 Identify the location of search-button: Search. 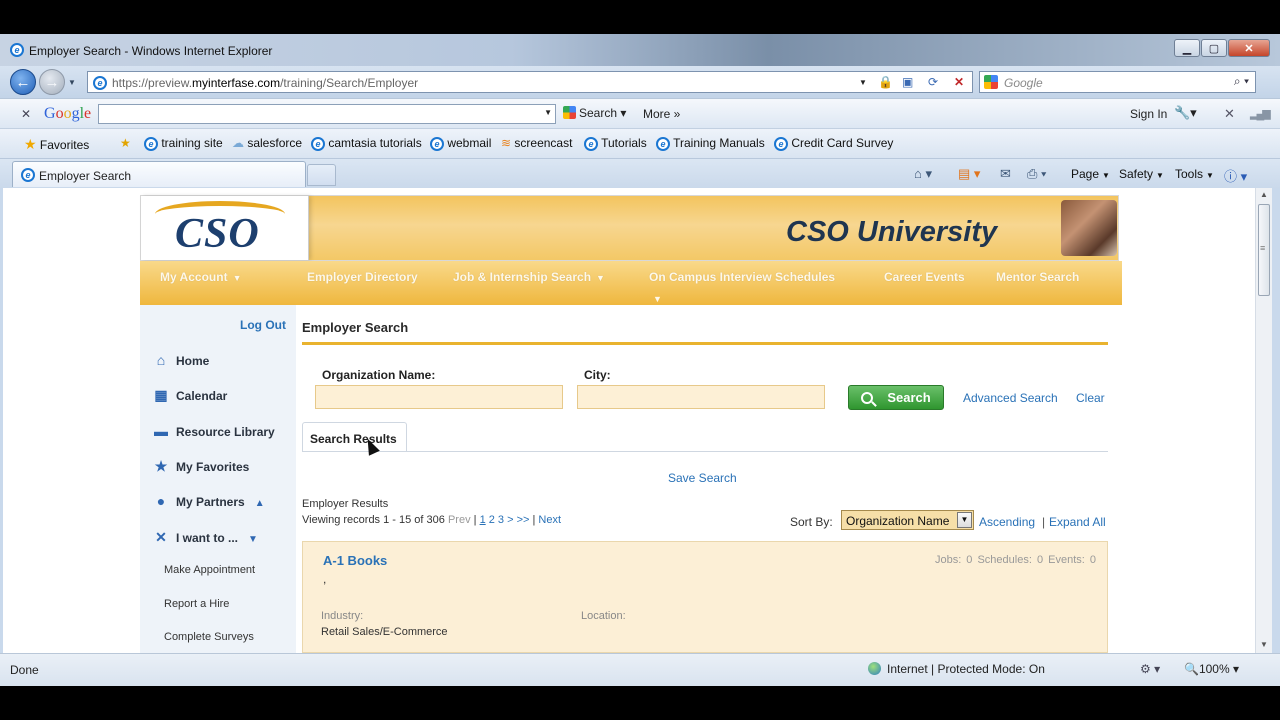
(896, 397).